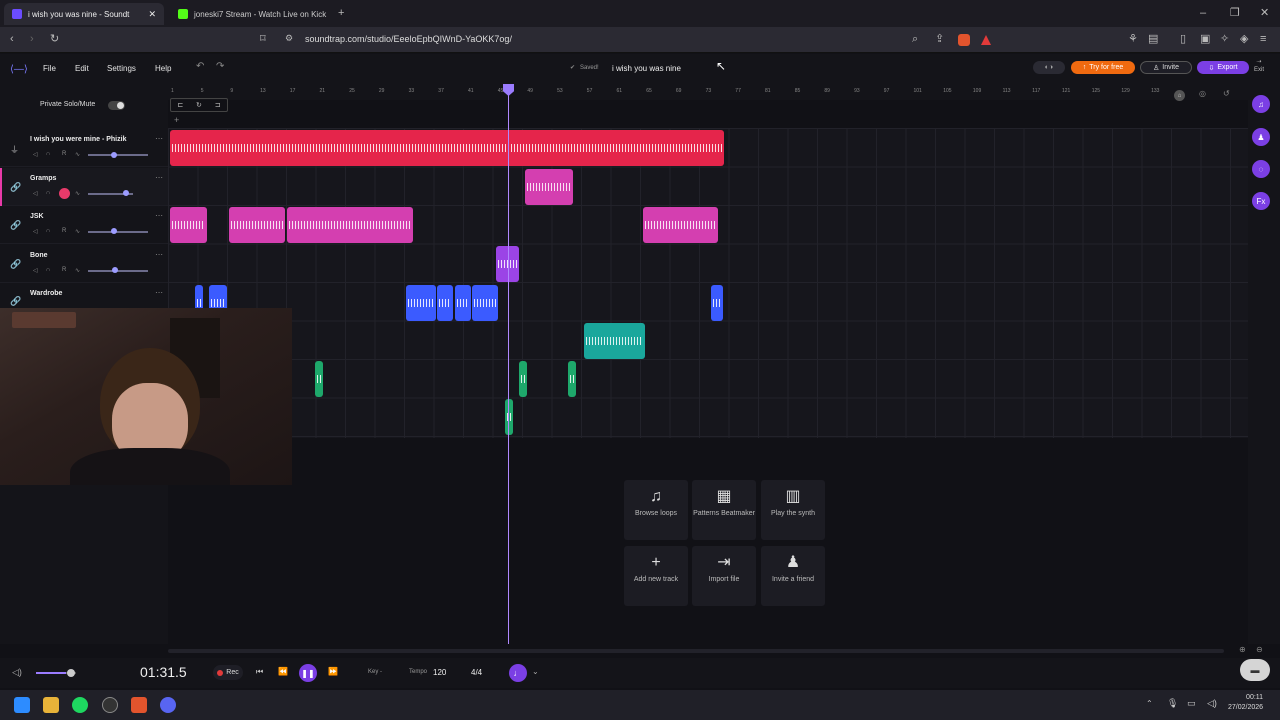  What do you see at coordinates (180, 105) in the screenshot?
I see `loop-start-icon: ⊏` at bounding box center [180, 105].